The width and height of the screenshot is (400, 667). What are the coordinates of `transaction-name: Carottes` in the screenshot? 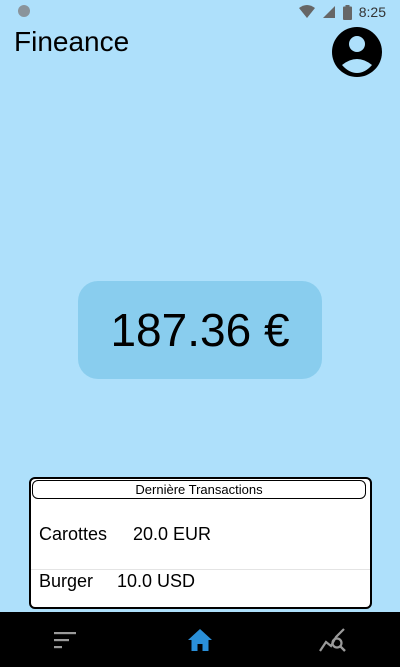 It's located at (73, 534).